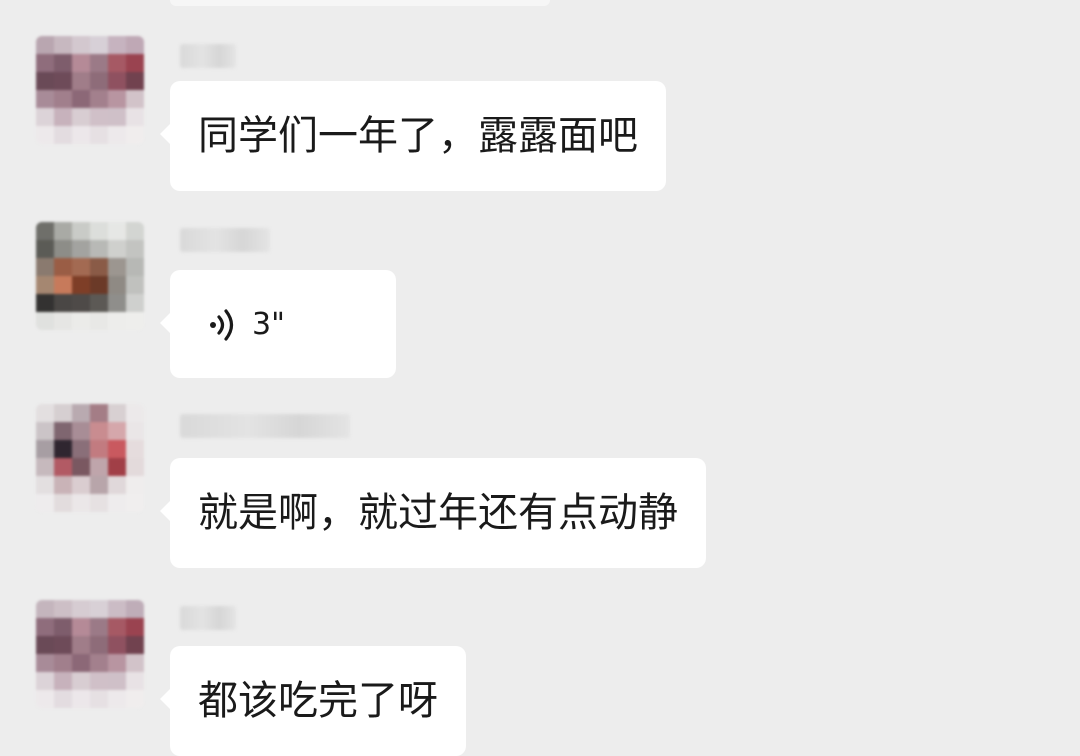 This screenshot has width=1080, height=756. I want to click on previous-message-edge, so click(360, 3).